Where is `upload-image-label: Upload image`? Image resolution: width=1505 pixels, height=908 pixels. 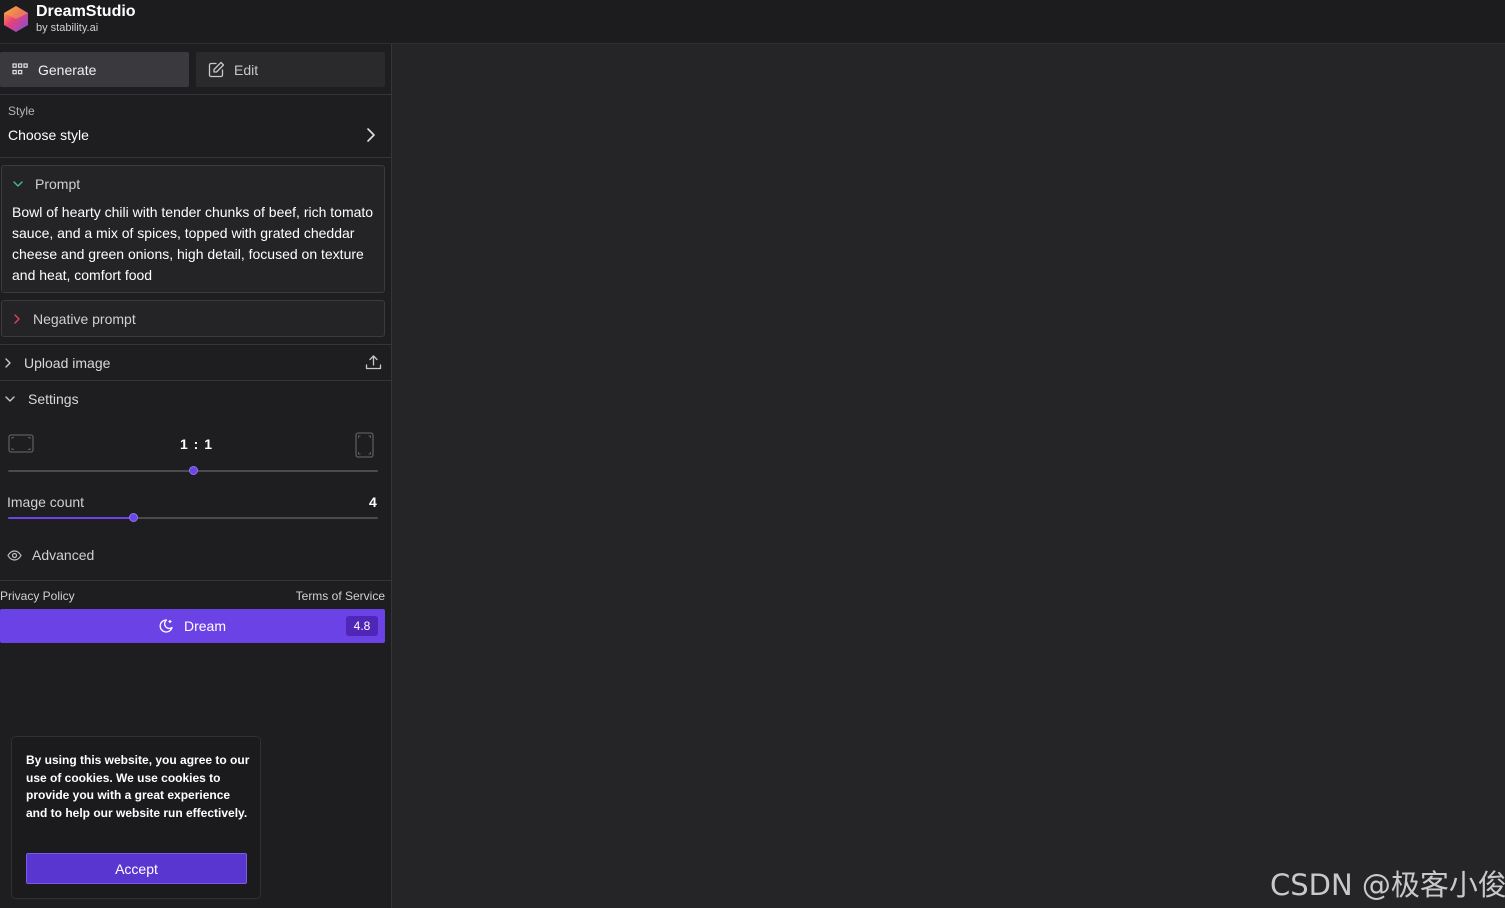
upload-image-label: Upload image is located at coordinates (67, 363).